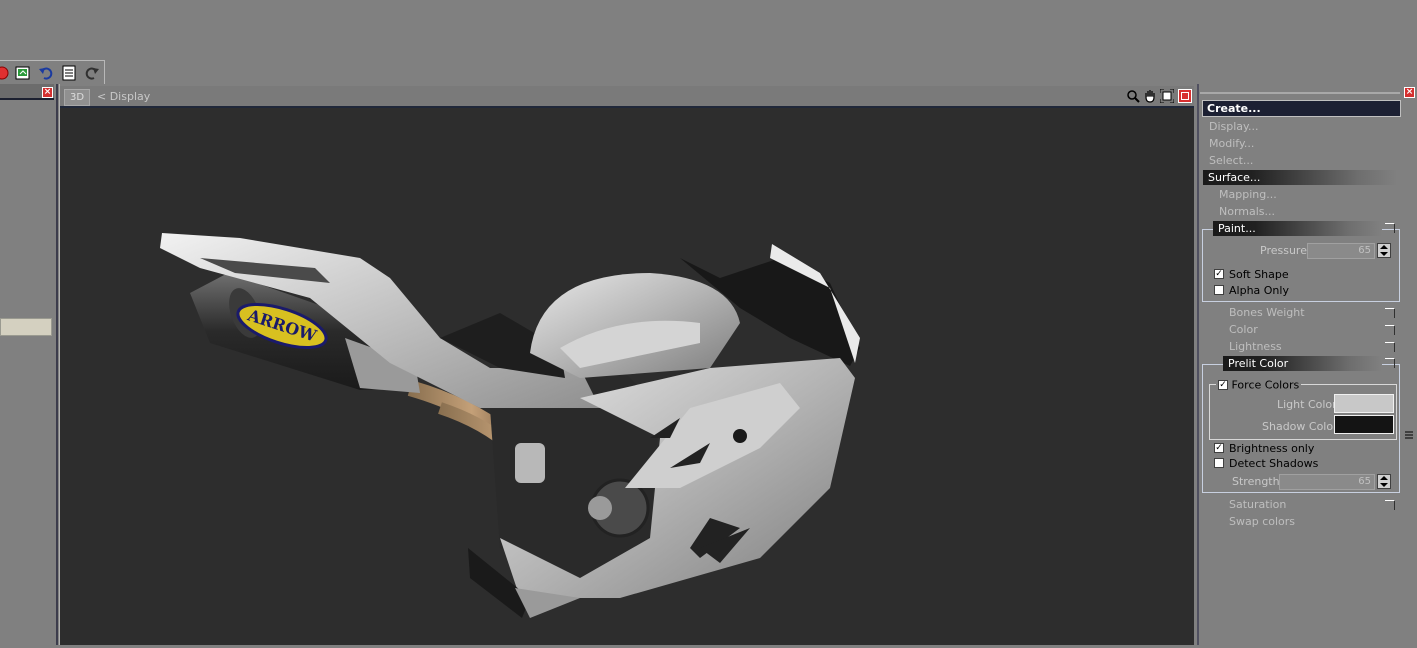 Image resolution: width=1417 pixels, height=648 pixels. I want to click on redo-icon, so click(92, 73).